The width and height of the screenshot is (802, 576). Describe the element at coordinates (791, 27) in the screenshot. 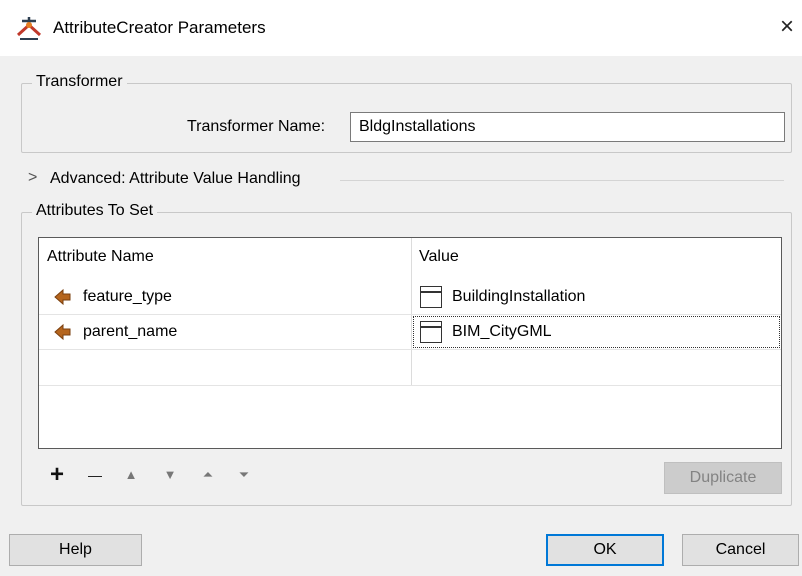

I see `close-icon: ×` at that location.